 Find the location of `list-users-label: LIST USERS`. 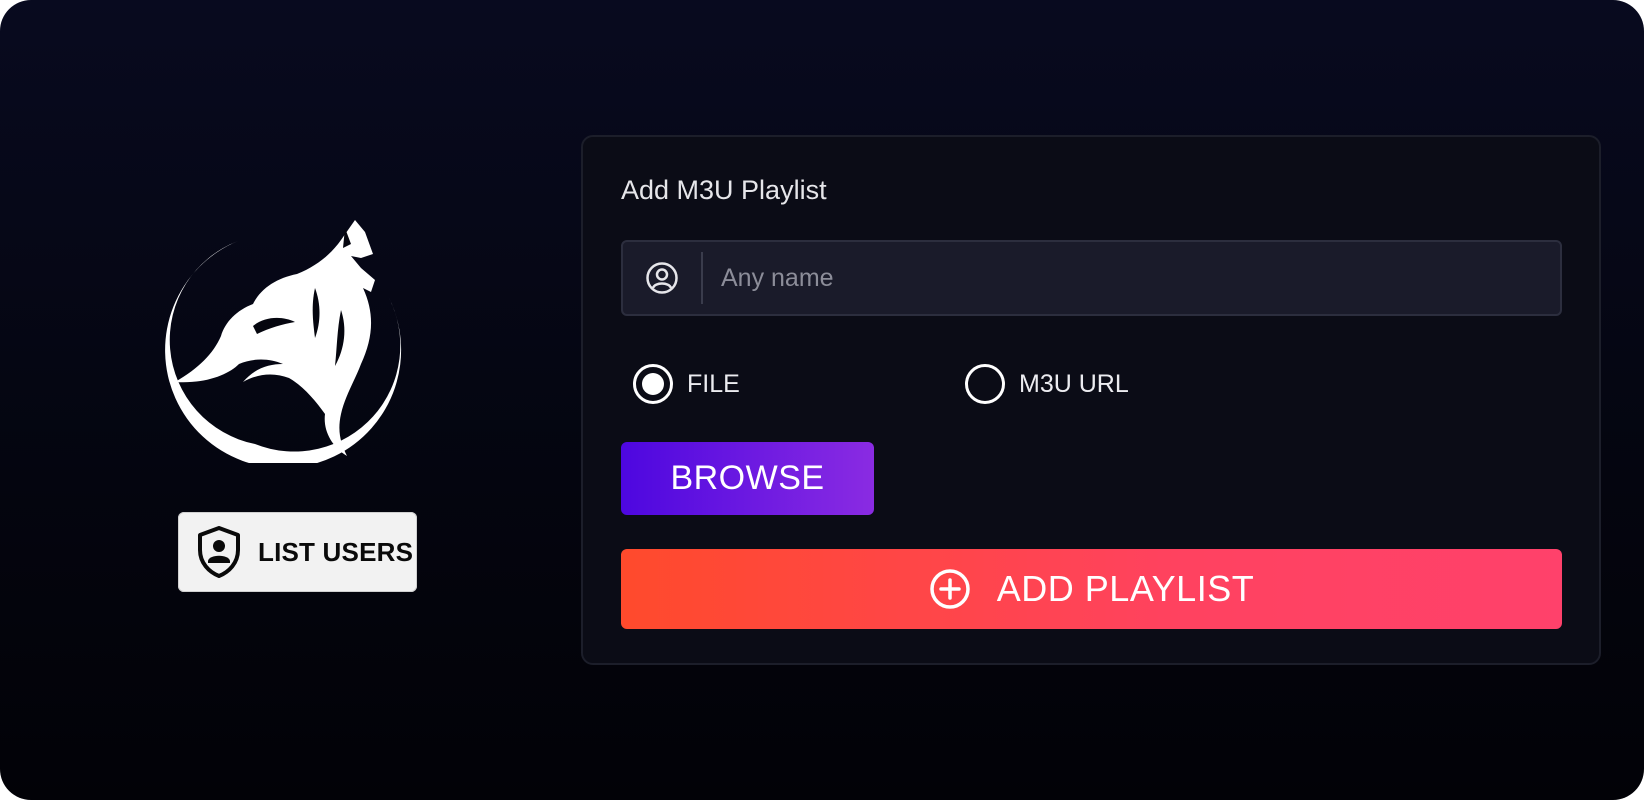

list-users-label: LIST USERS is located at coordinates (336, 551).